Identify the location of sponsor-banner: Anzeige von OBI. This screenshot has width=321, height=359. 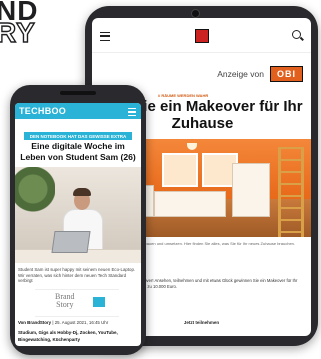
(260, 74).